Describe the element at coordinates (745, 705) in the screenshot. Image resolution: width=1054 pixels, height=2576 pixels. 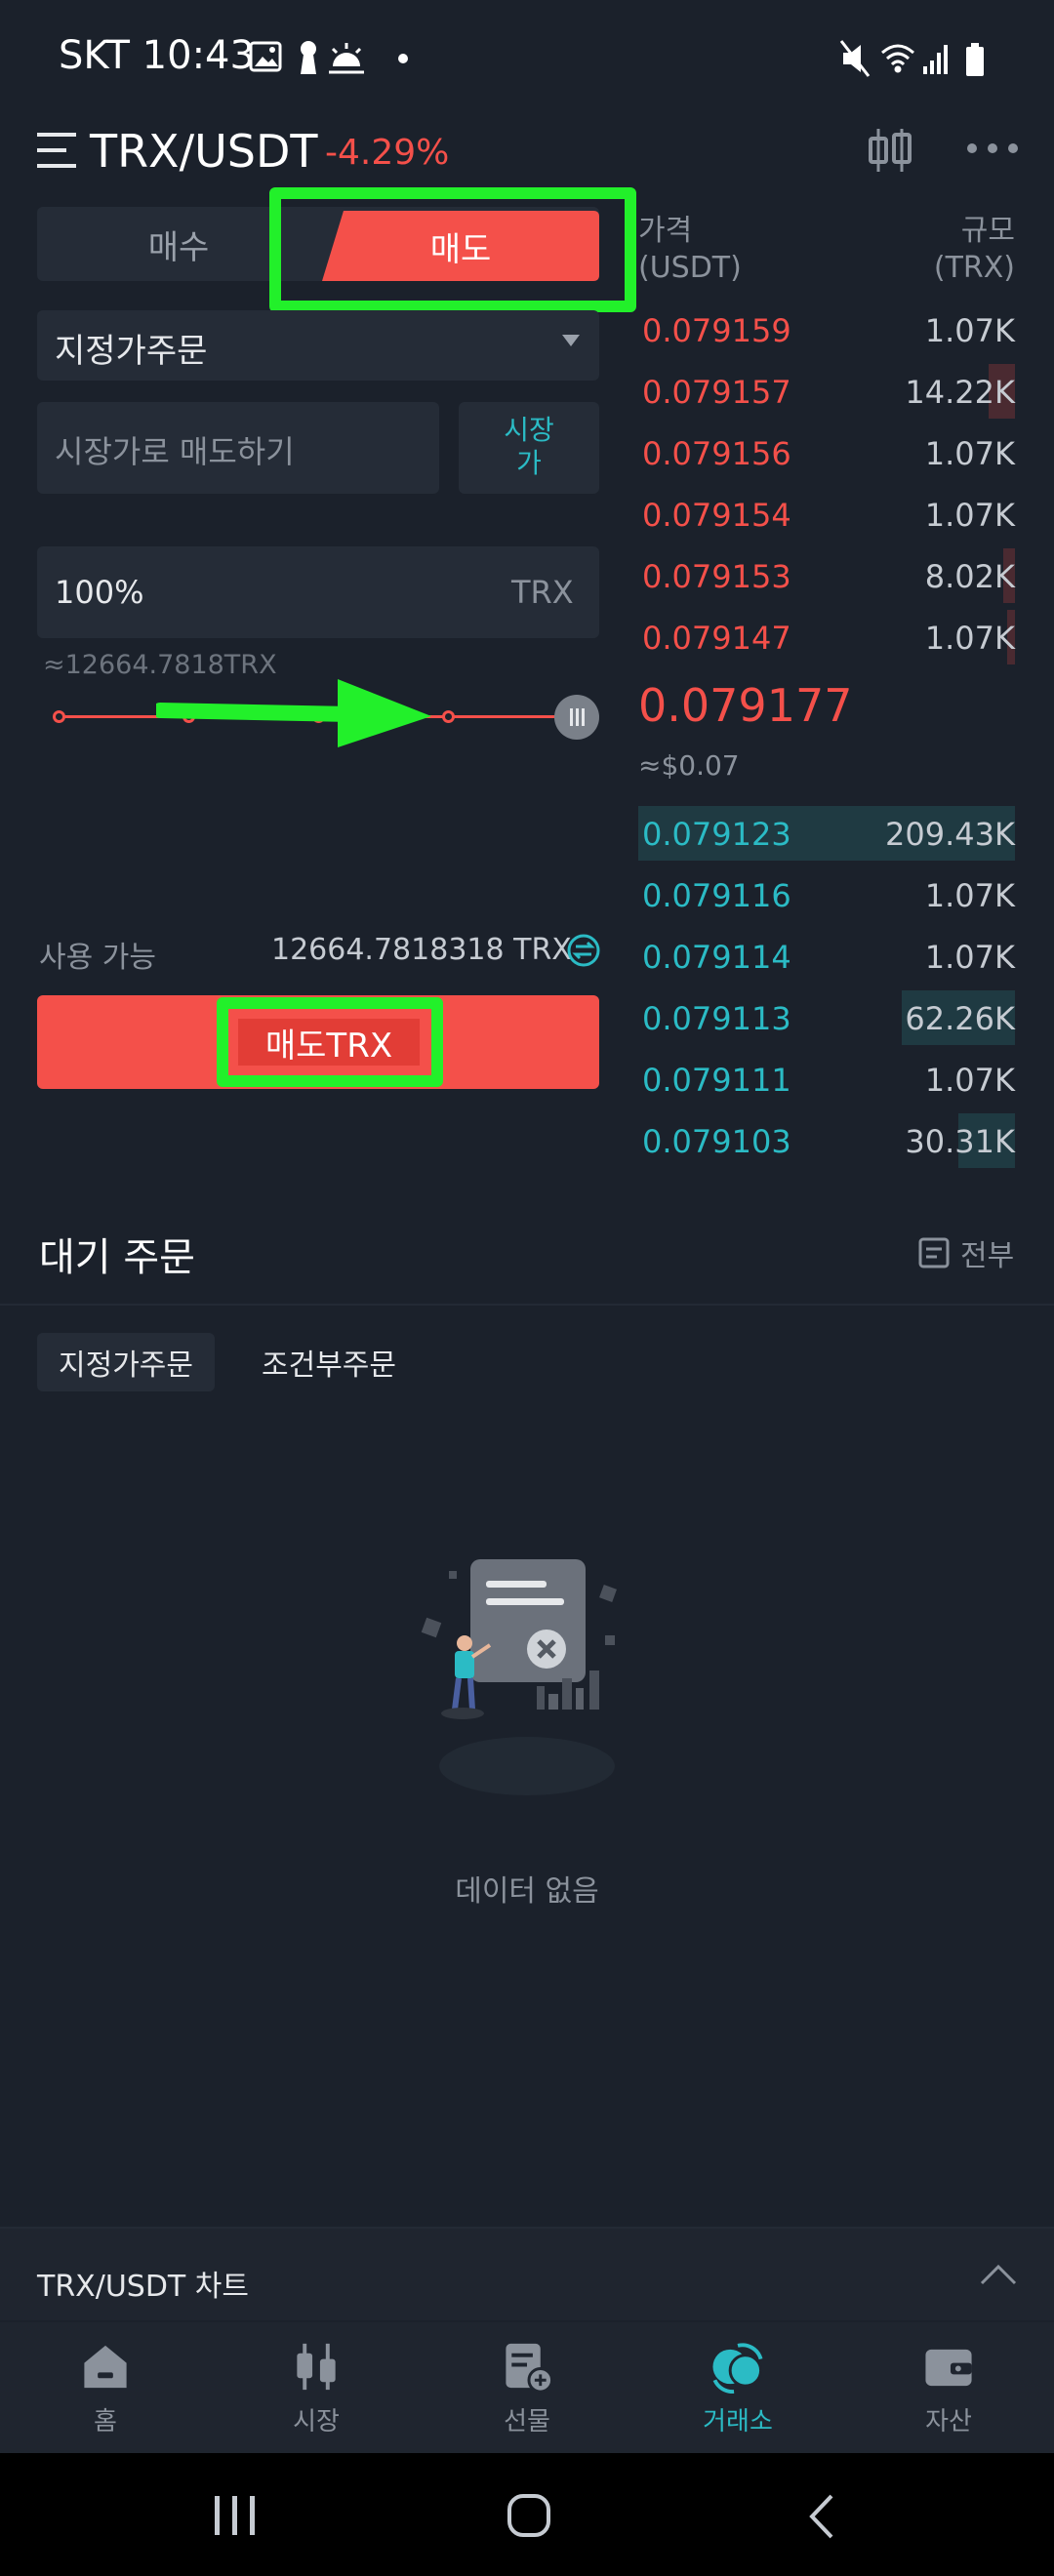
I see `last-price: 0.079177` at that location.